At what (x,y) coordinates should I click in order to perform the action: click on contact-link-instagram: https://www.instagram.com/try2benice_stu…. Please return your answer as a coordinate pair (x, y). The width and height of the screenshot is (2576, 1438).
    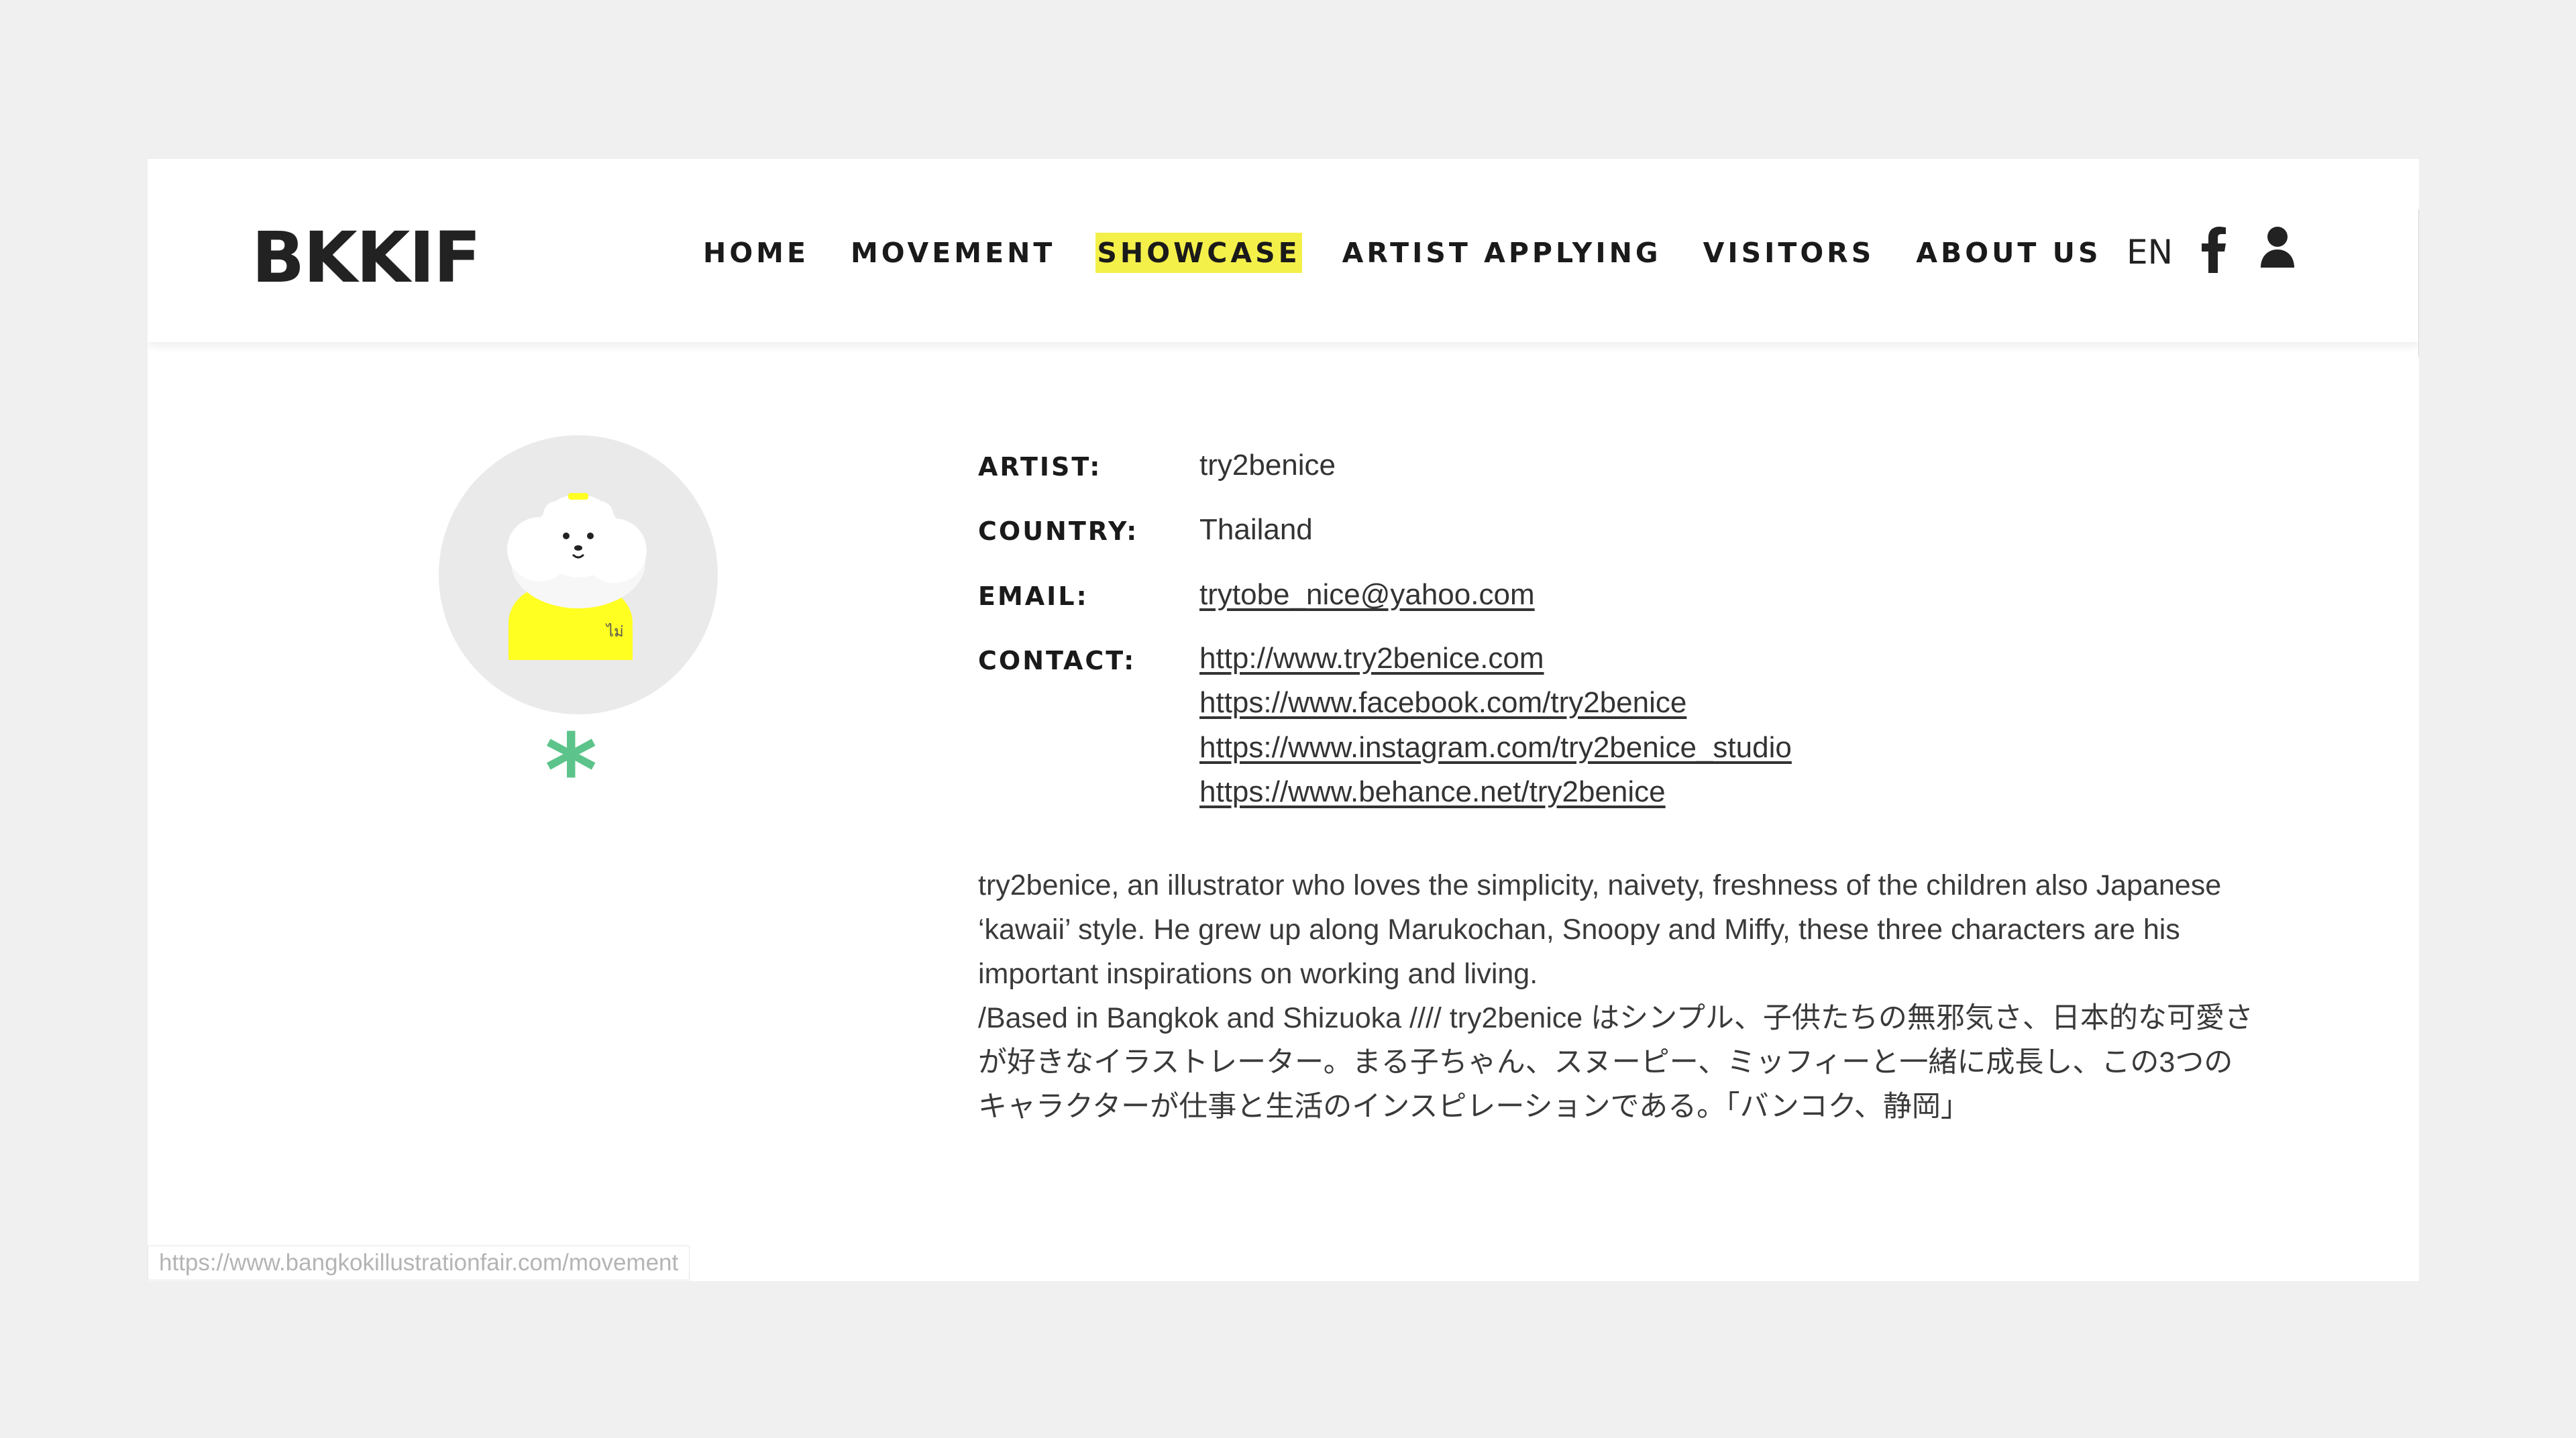
    Looking at the image, I should click on (1495, 748).